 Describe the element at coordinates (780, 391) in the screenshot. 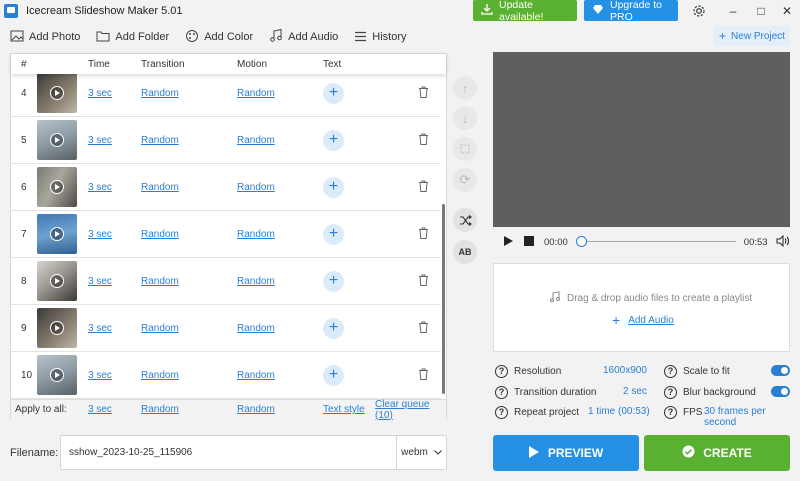

I see `blur-background-toggle` at that location.